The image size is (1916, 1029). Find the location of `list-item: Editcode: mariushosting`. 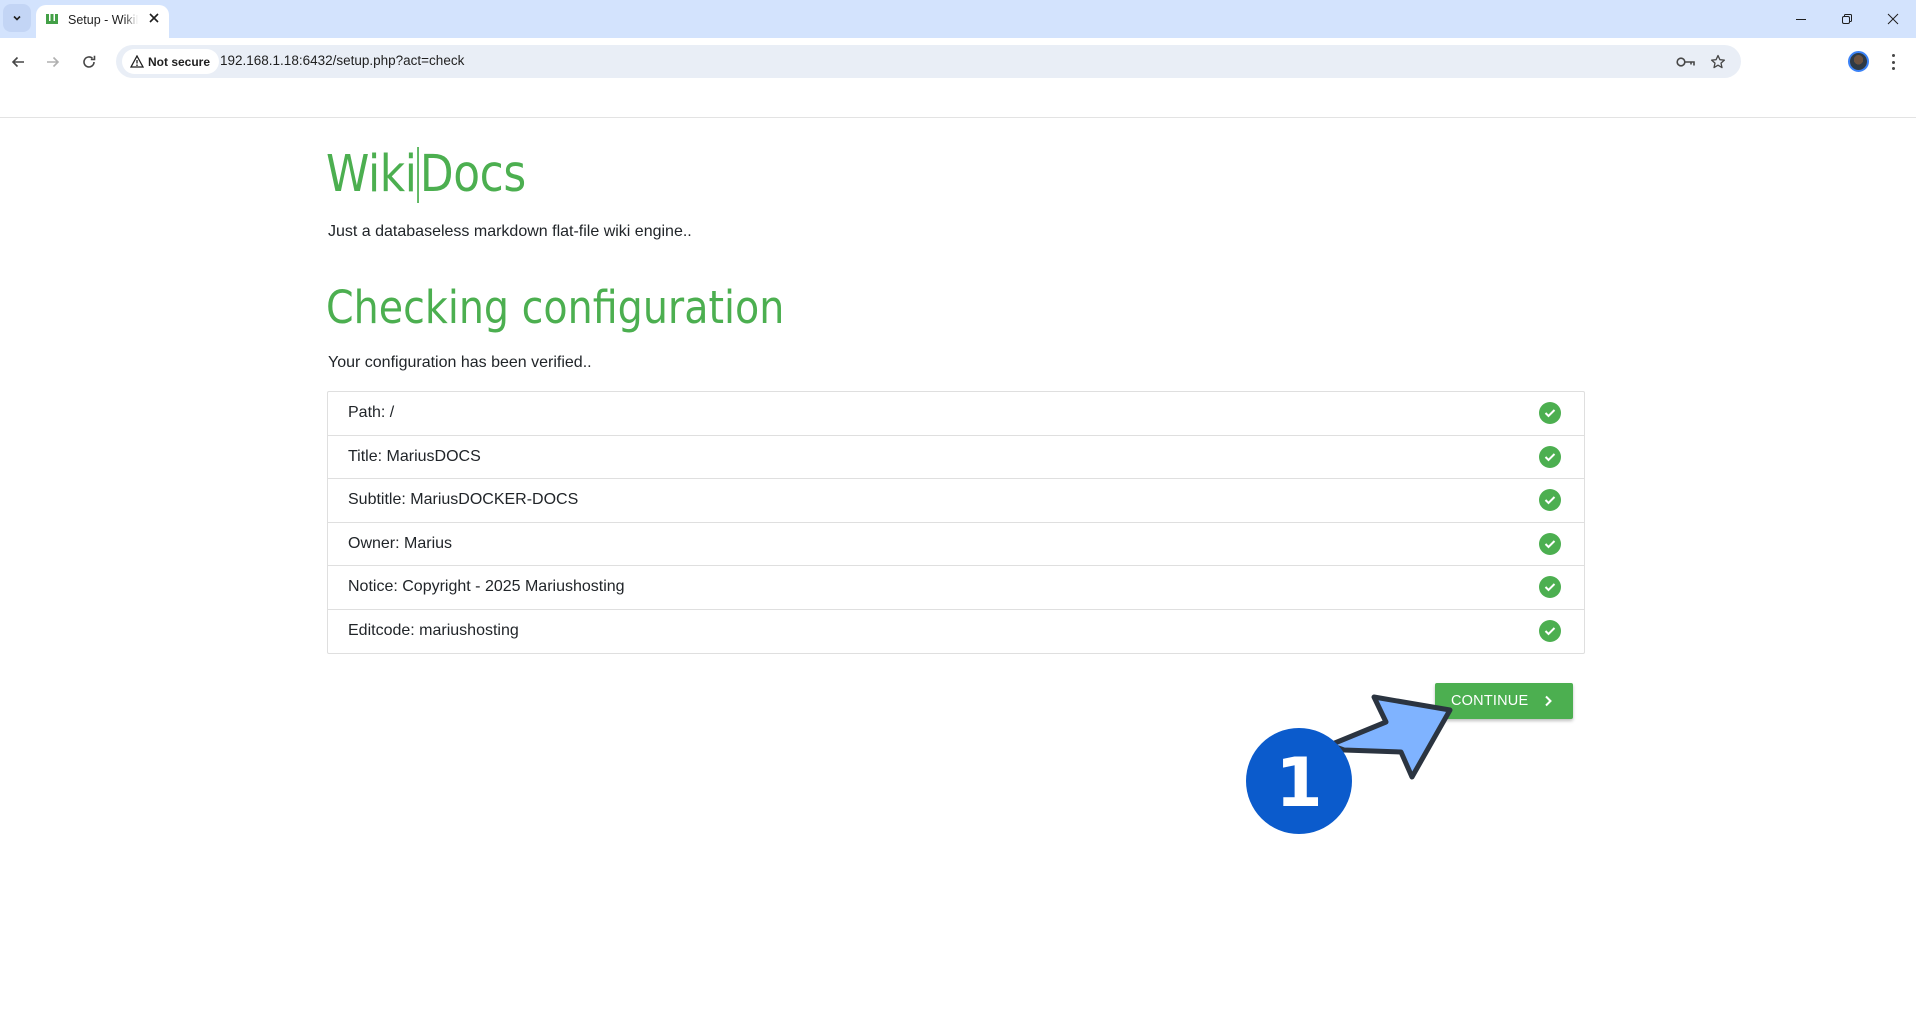

list-item: Editcode: mariushosting is located at coordinates (956, 632).